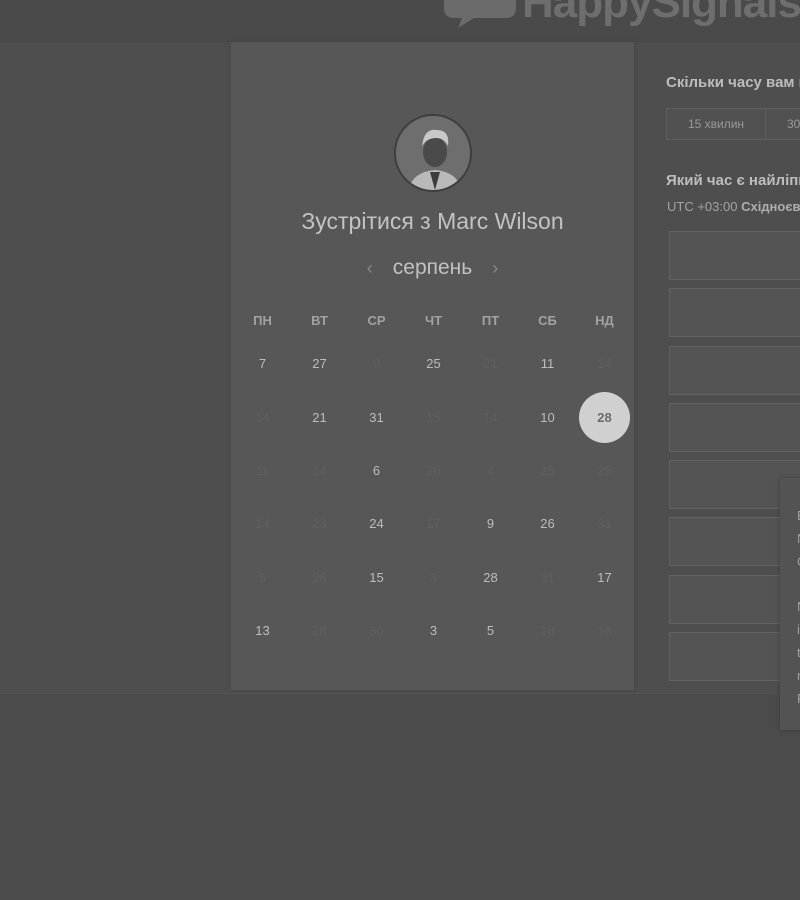 The image size is (800, 900). I want to click on avatar, so click(433, 153).